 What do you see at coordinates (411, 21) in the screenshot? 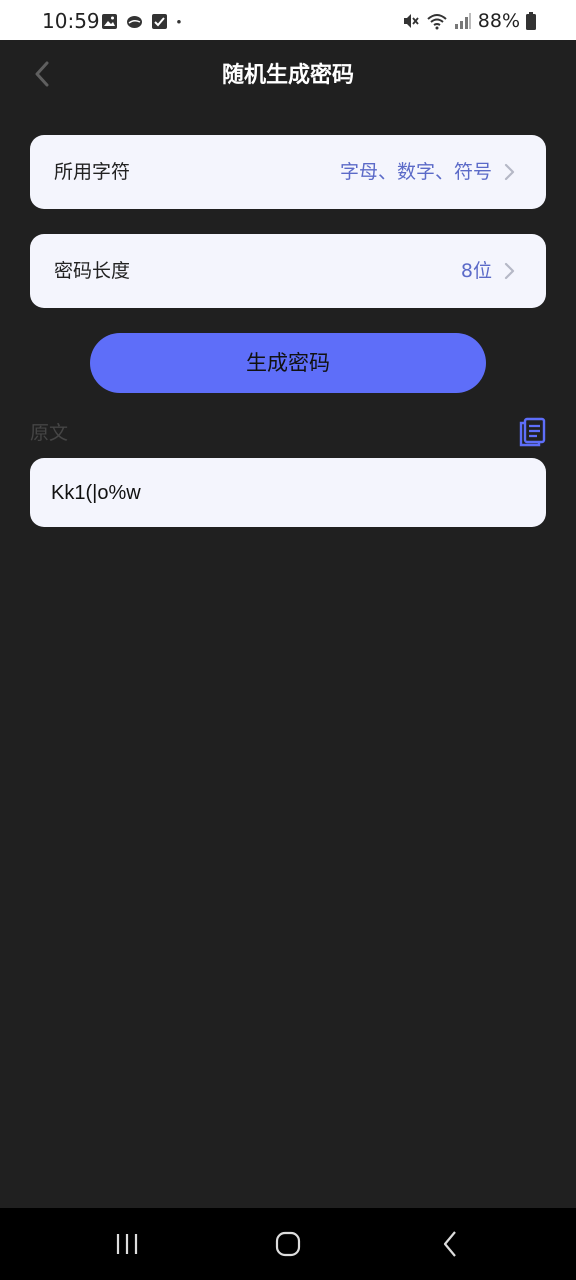
I see `mute-icon` at bounding box center [411, 21].